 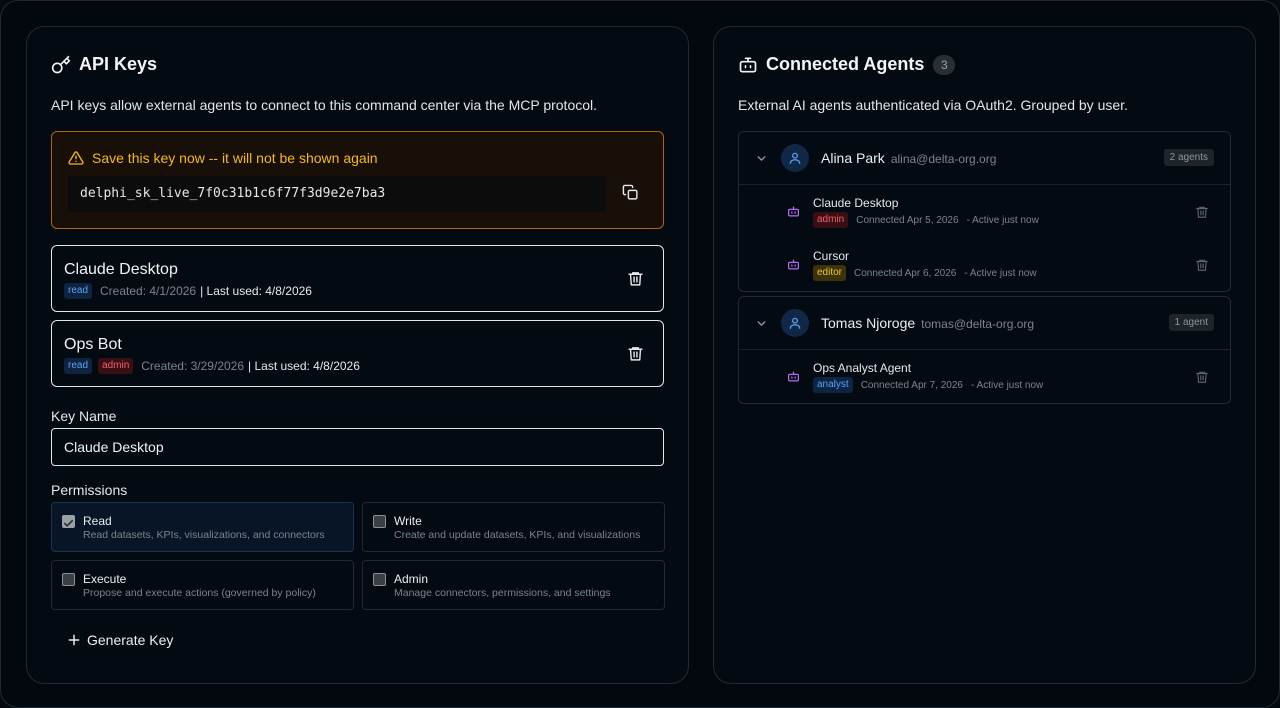 What do you see at coordinates (408, 521) in the screenshot?
I see `permission-title: Write` at bounding box center [408, 521].